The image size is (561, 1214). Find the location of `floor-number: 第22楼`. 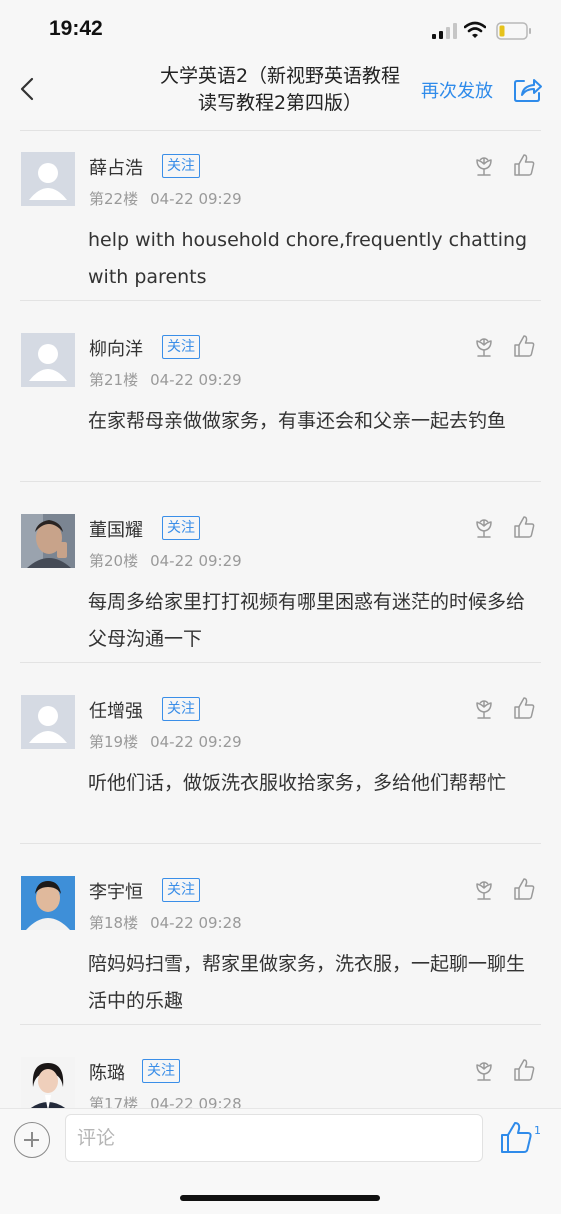

floor-number: 第22楼 is located at coordinates (114, 199).